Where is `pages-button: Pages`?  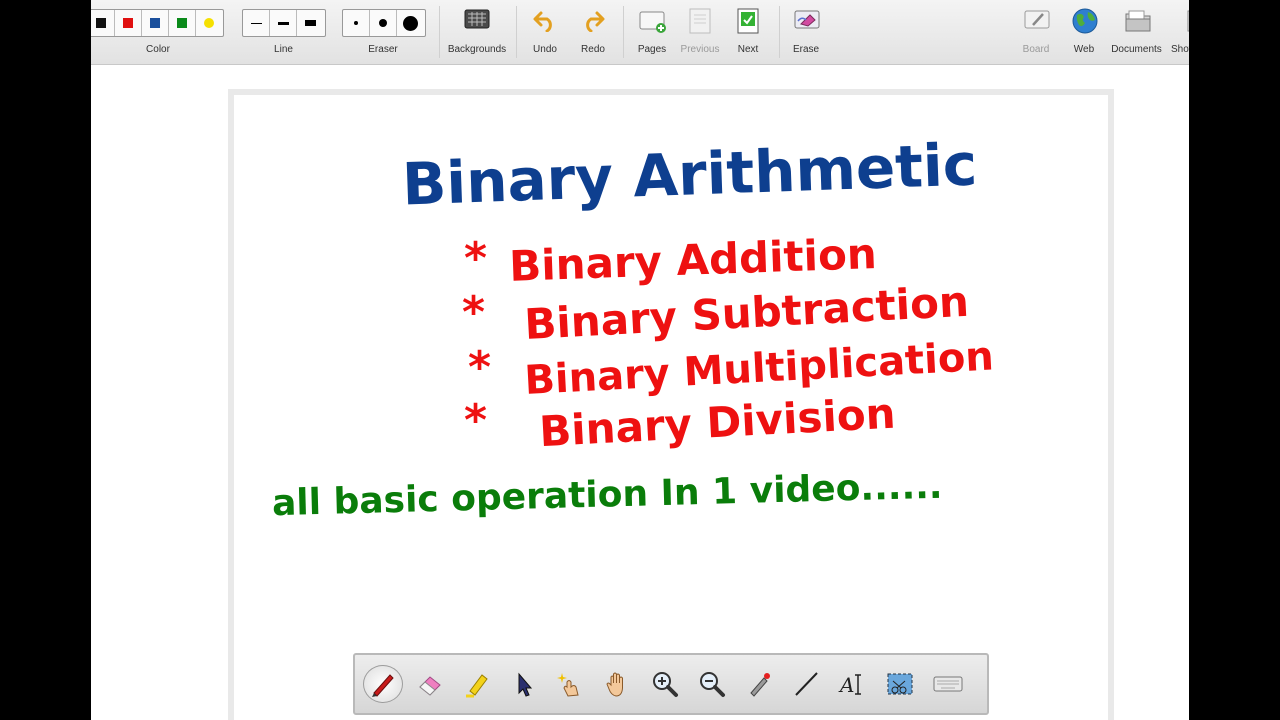 pages-button: Pages is located at coordinates (652, 32).